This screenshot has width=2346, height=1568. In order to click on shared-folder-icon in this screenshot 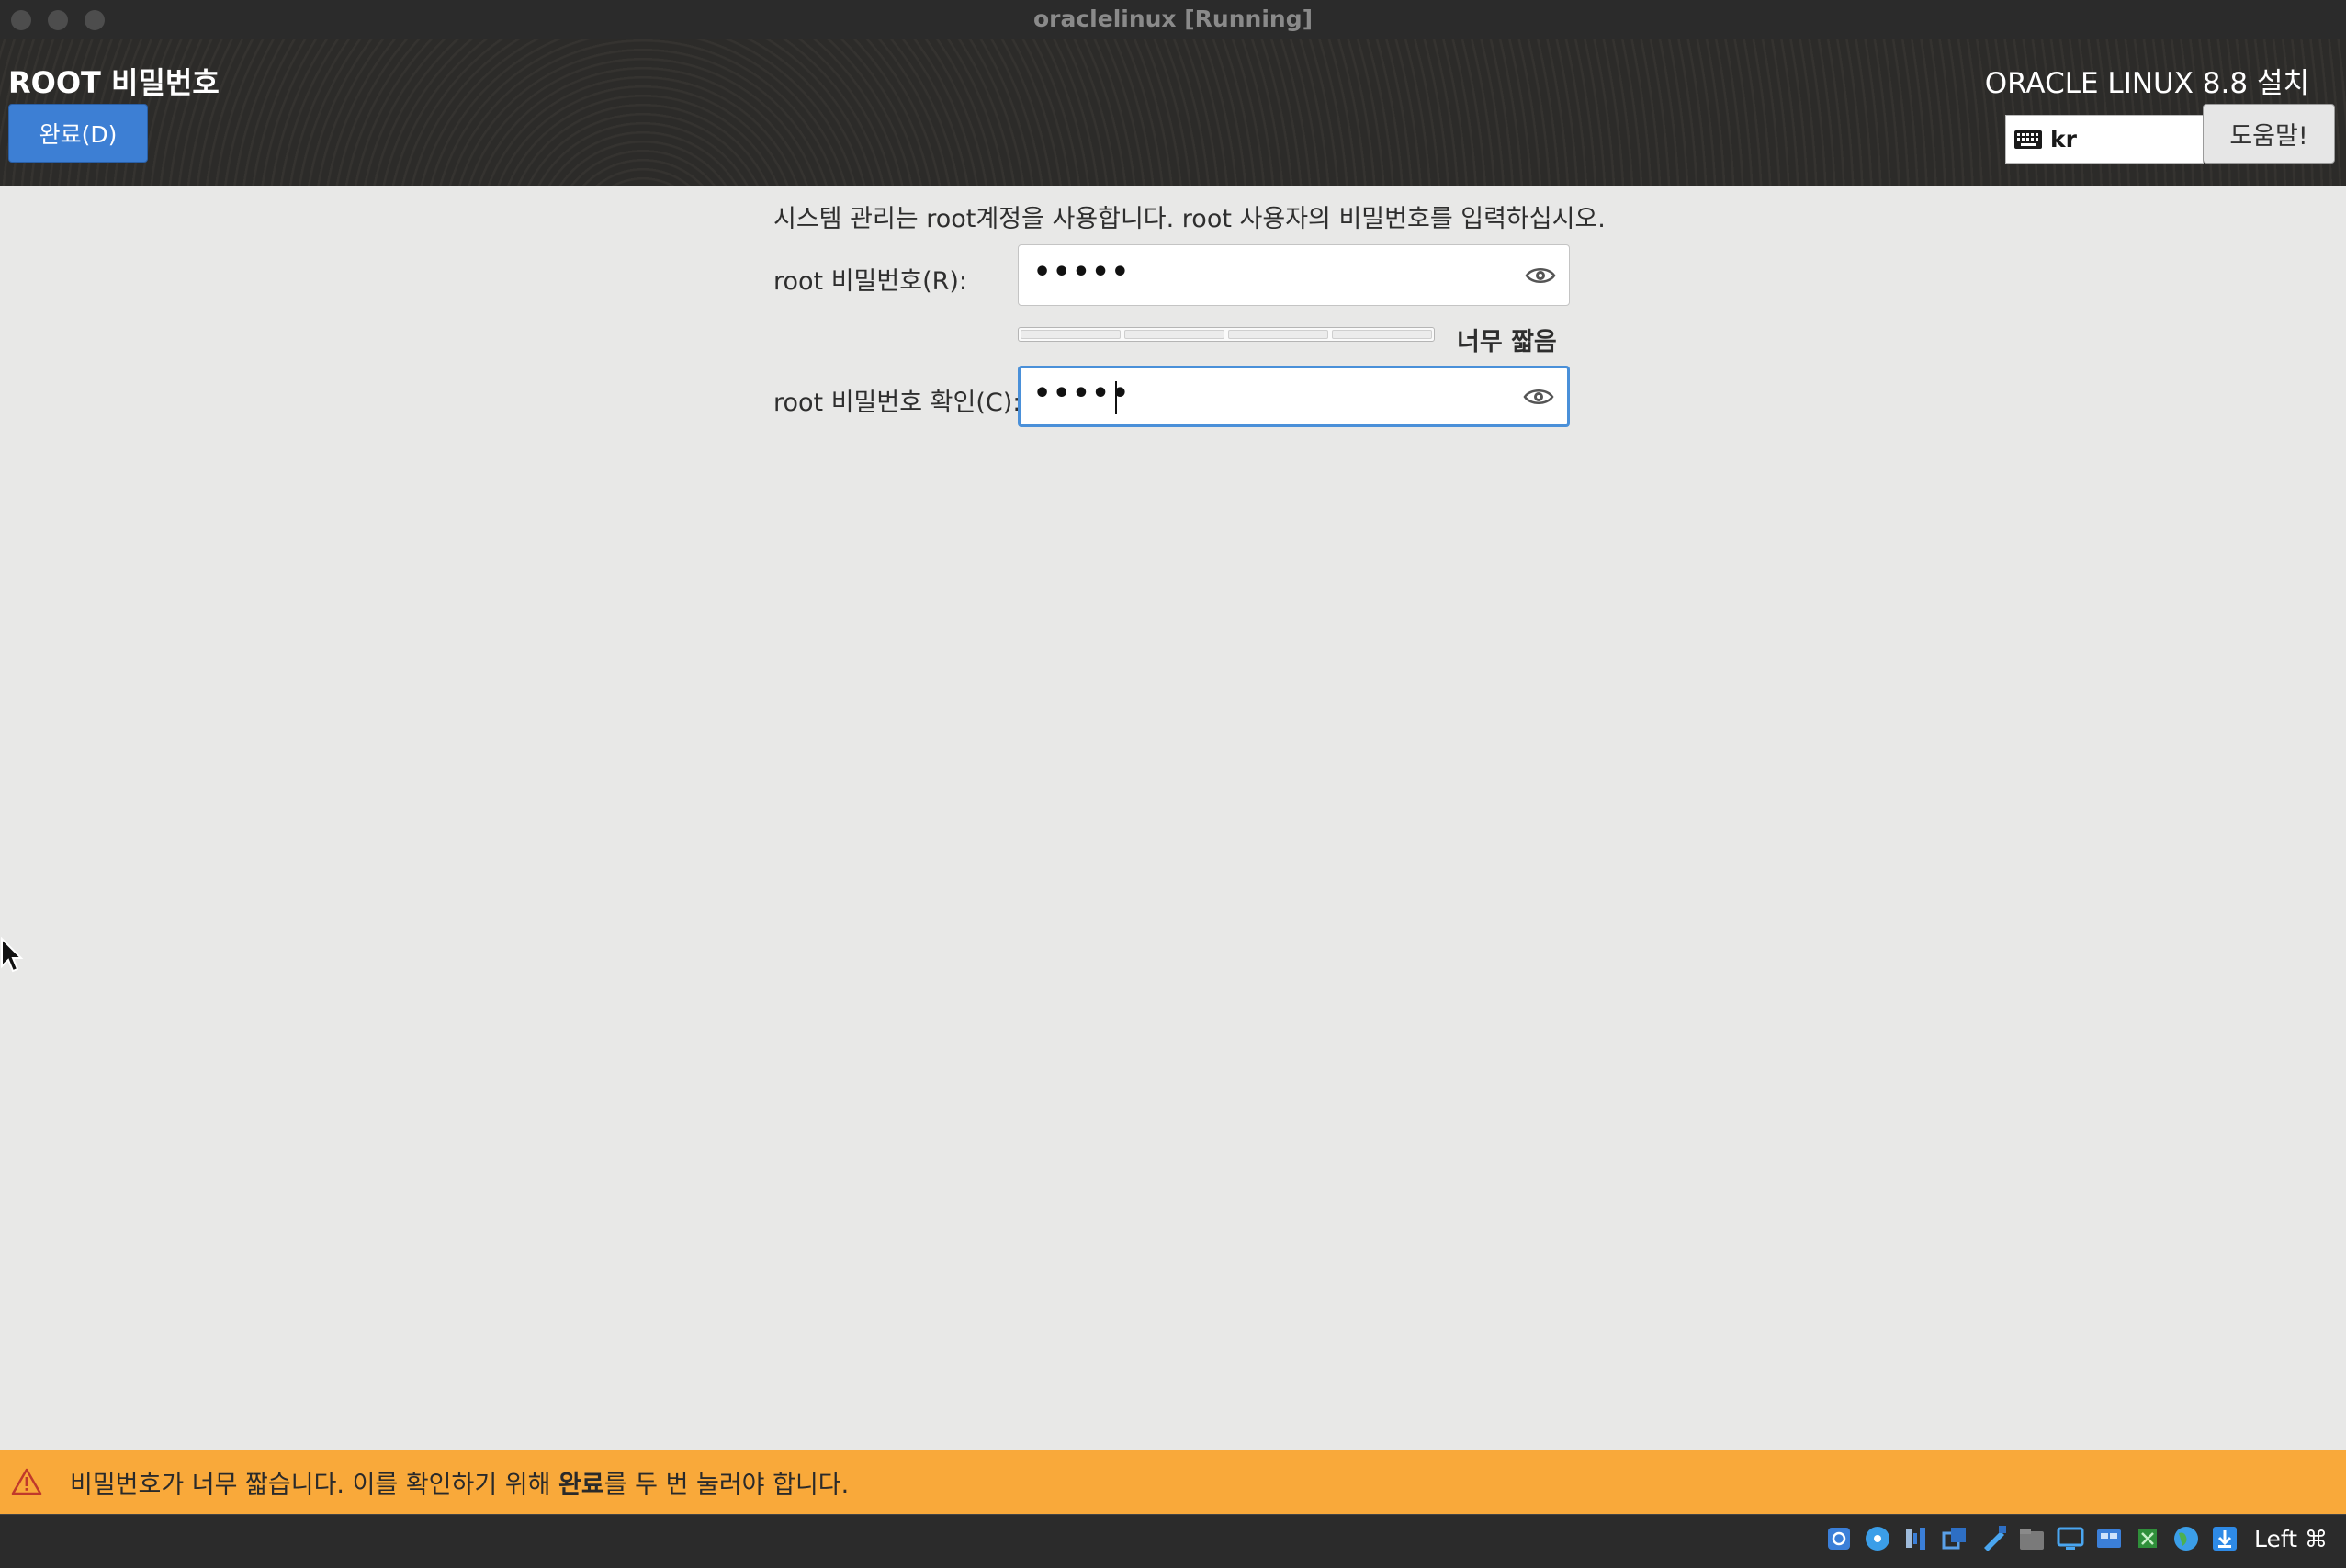, I will do `click(2032, 1538)`.